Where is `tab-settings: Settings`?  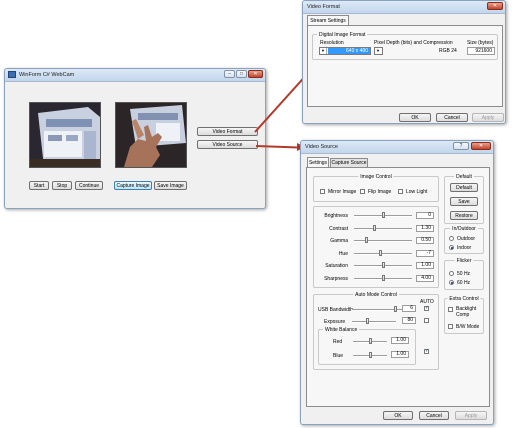
tab-settings: Settings is located at coordinates (318, 162).